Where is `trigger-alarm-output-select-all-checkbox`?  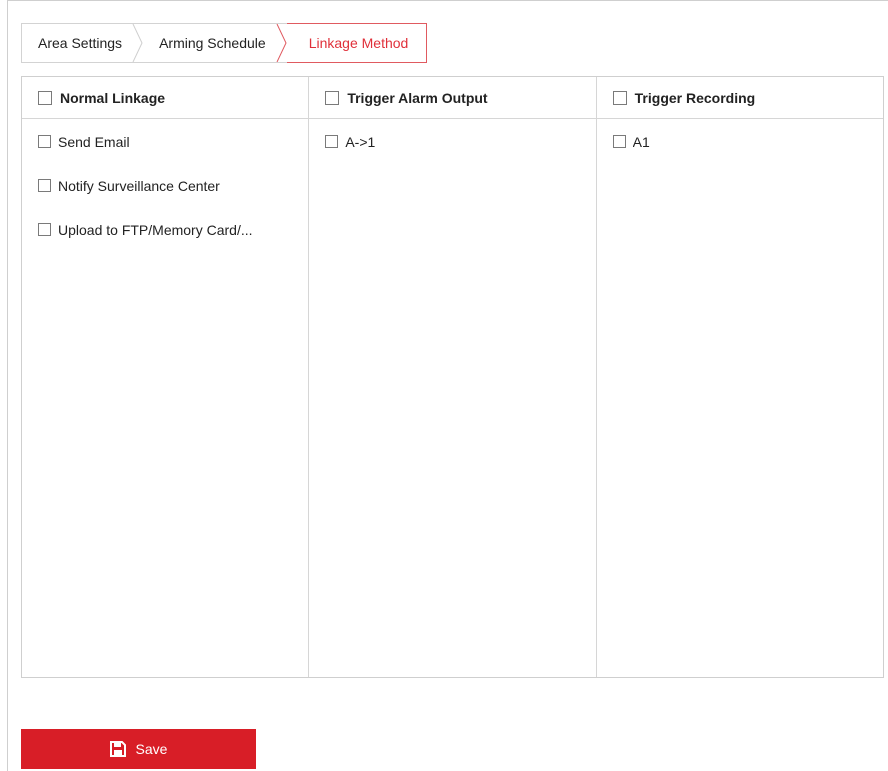 trigger-alarm-output-select-all-checkbox is located at coordinates (332, 97).